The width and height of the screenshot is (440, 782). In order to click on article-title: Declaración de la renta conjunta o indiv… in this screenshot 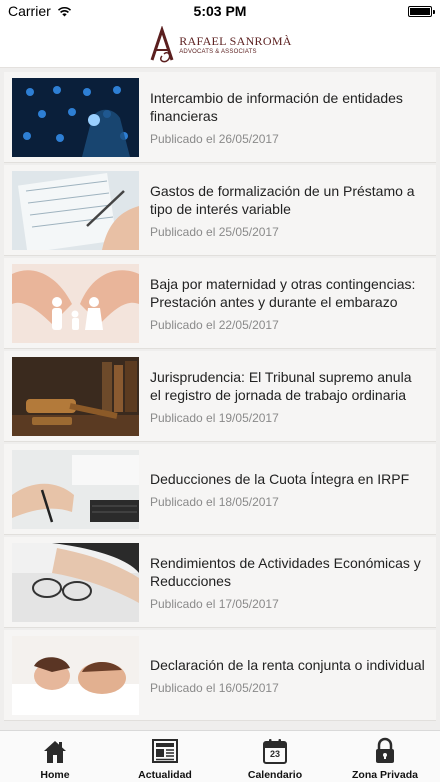, I will do `click(287, 664)`.